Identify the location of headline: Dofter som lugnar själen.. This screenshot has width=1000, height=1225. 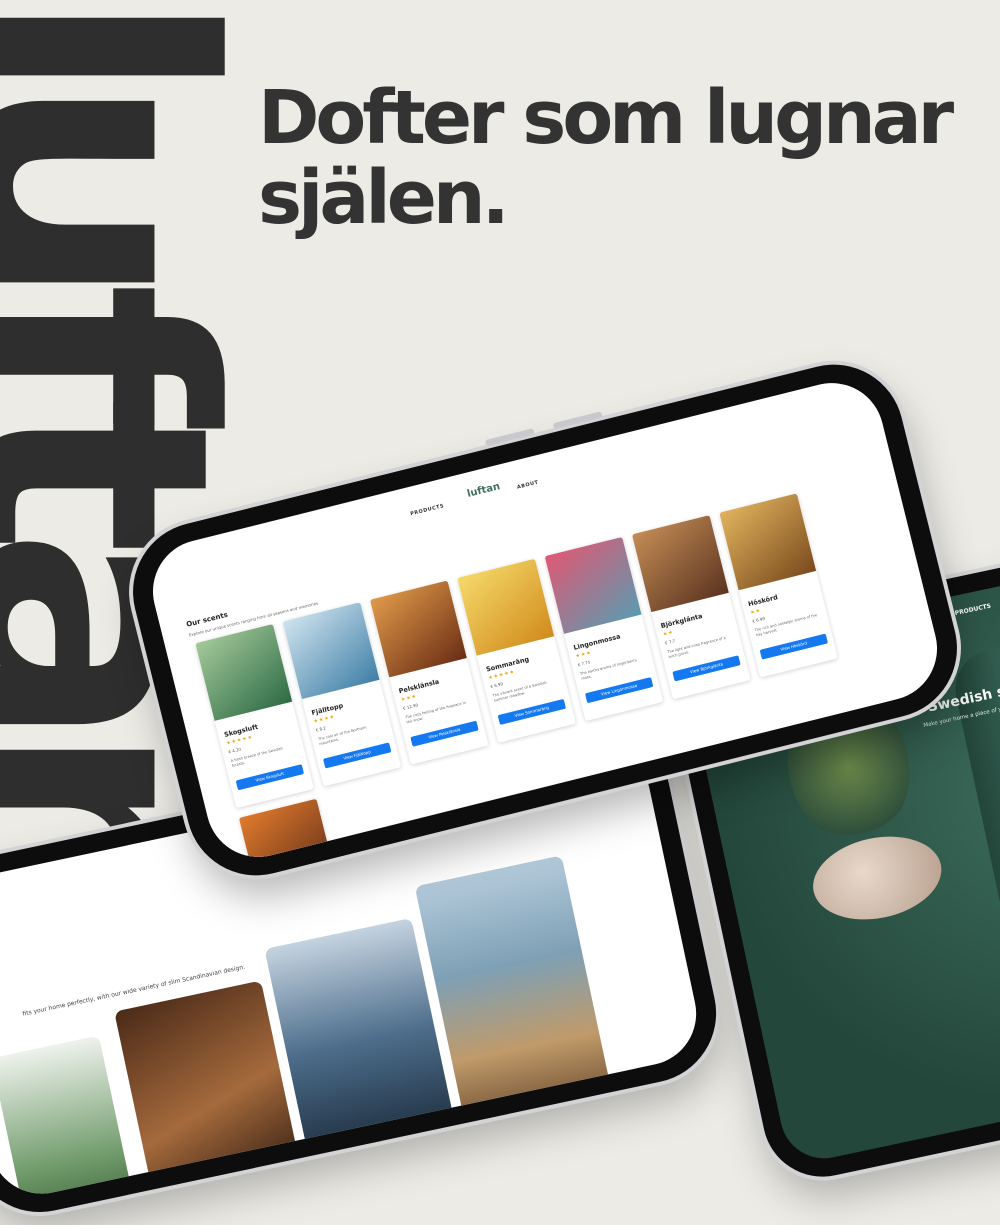
(618, 158).